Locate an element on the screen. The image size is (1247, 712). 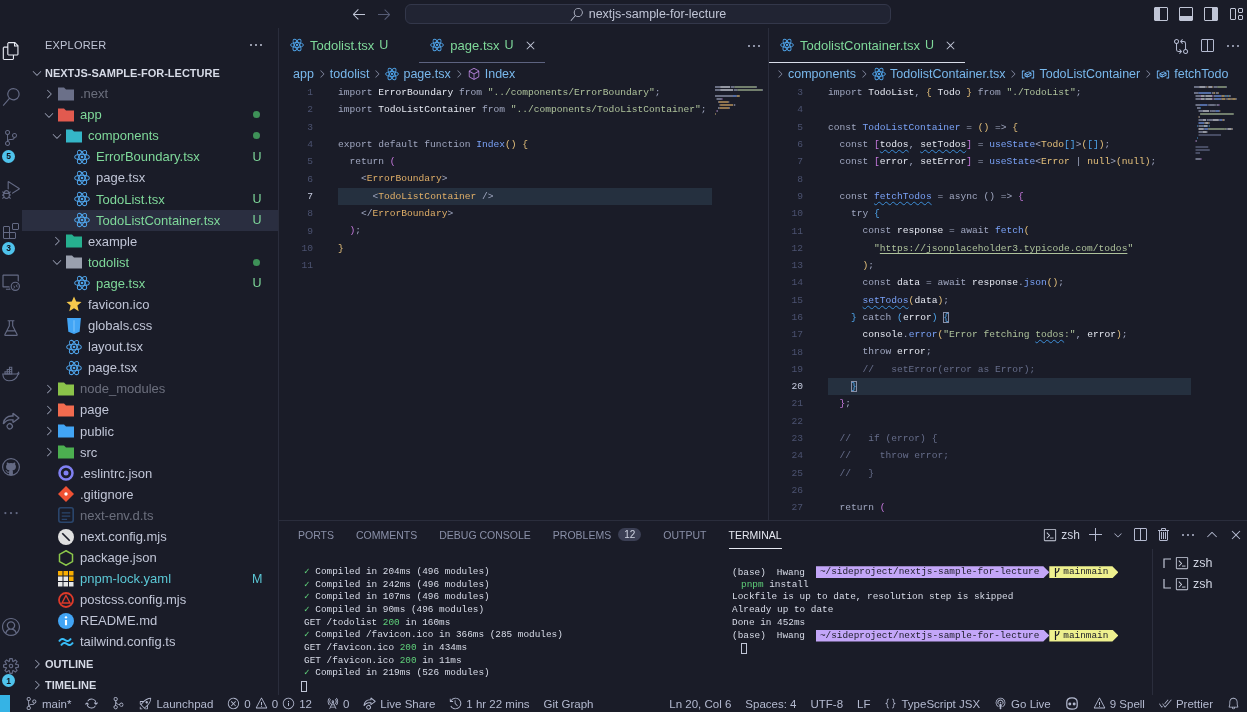
panel-tab: PROBLEMS 12 is located at coordinates (597, 535).